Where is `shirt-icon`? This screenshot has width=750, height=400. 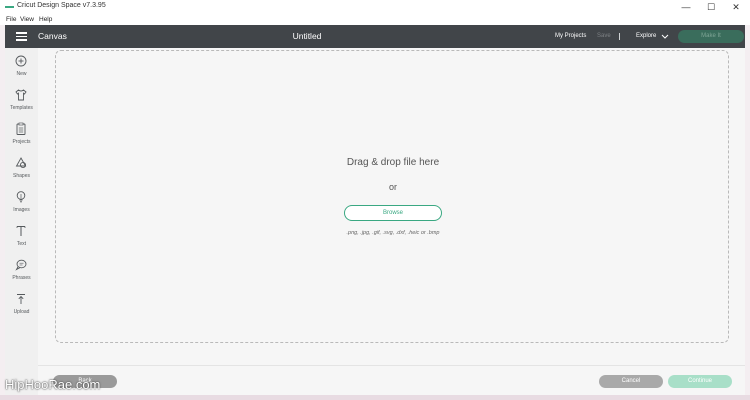
shirt-icon is located at coordinates (21, 95).